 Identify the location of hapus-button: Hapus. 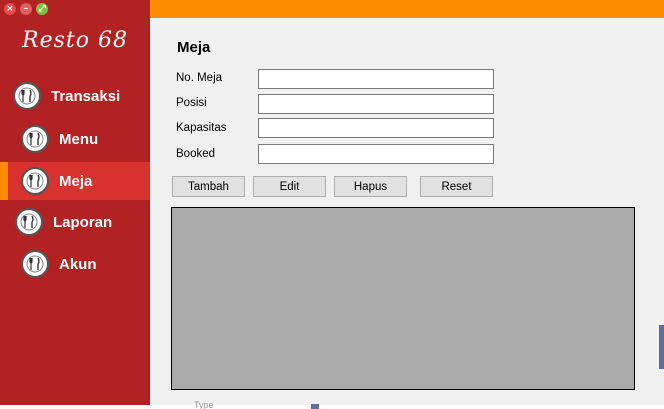
(370, 186).